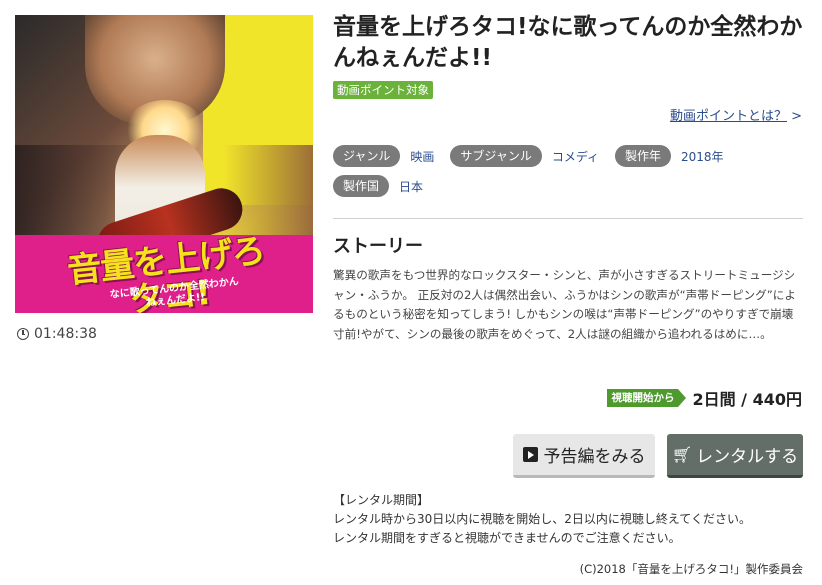  What do you see at coordinates (367, 156) in the screenshot?
I see `genre-label: ジャンル` at bounding box center [367, 156].